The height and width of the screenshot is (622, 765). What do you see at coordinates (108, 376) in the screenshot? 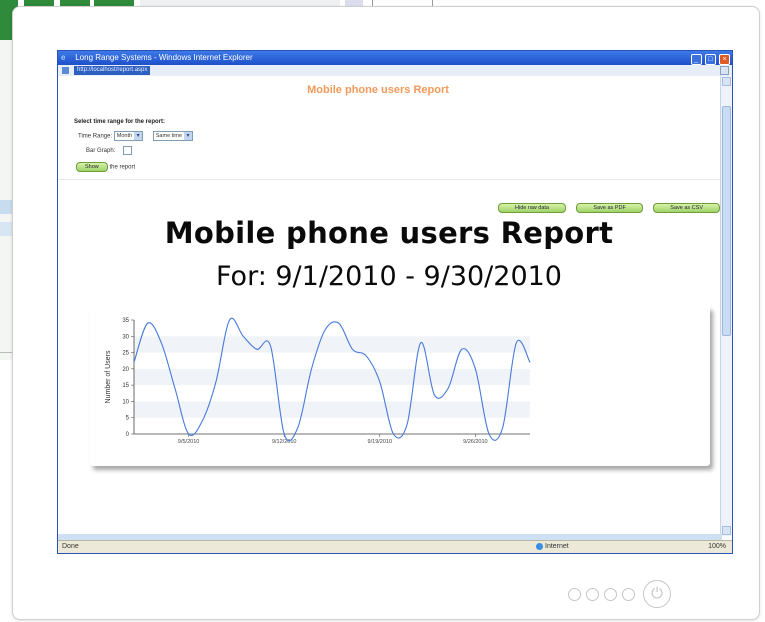
I see `y-axis-label: Number of Users` at bounding box center [108, 376].